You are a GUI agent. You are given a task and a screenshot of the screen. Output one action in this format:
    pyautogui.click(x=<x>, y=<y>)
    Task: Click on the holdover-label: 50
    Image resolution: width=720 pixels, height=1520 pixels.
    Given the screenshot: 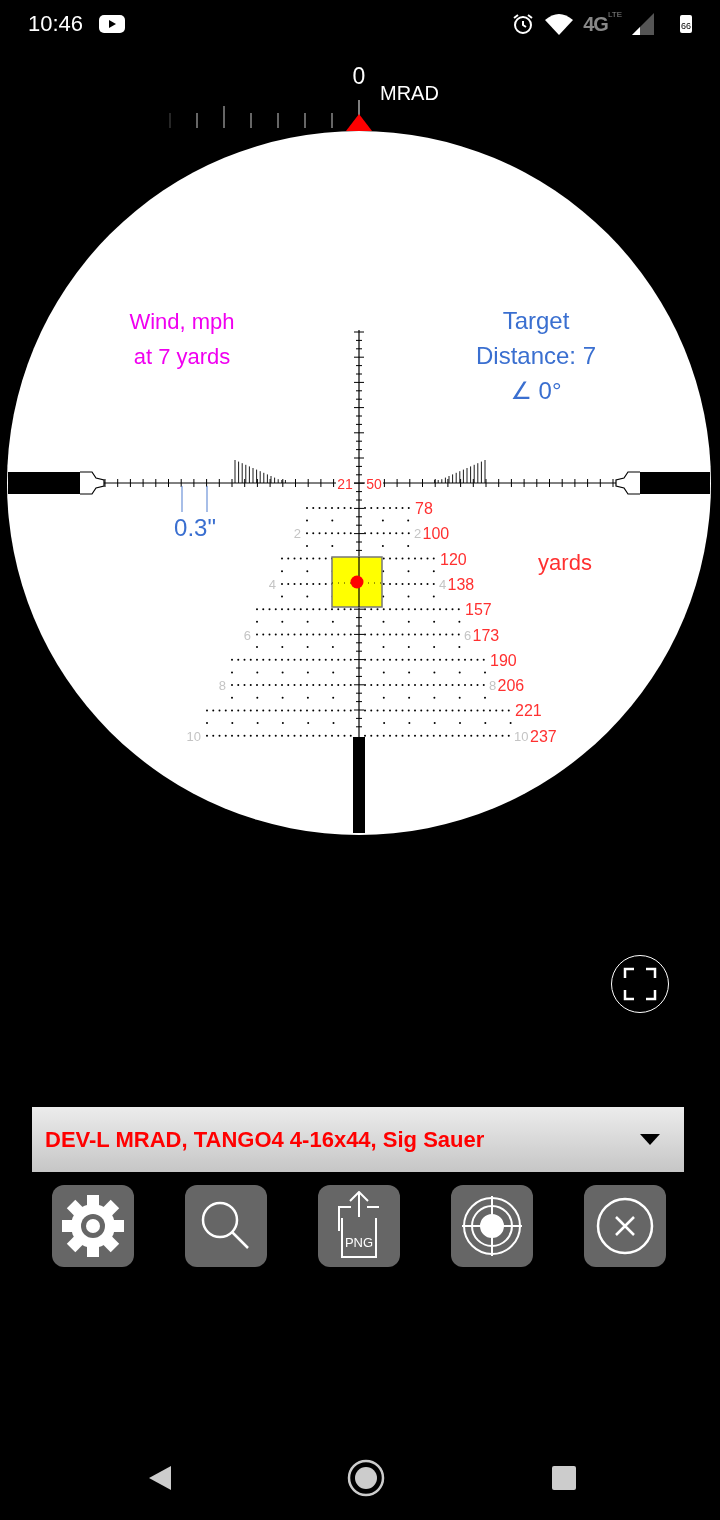 What is the action you would take?
    pyautogui.click(x=374, y=484)
    